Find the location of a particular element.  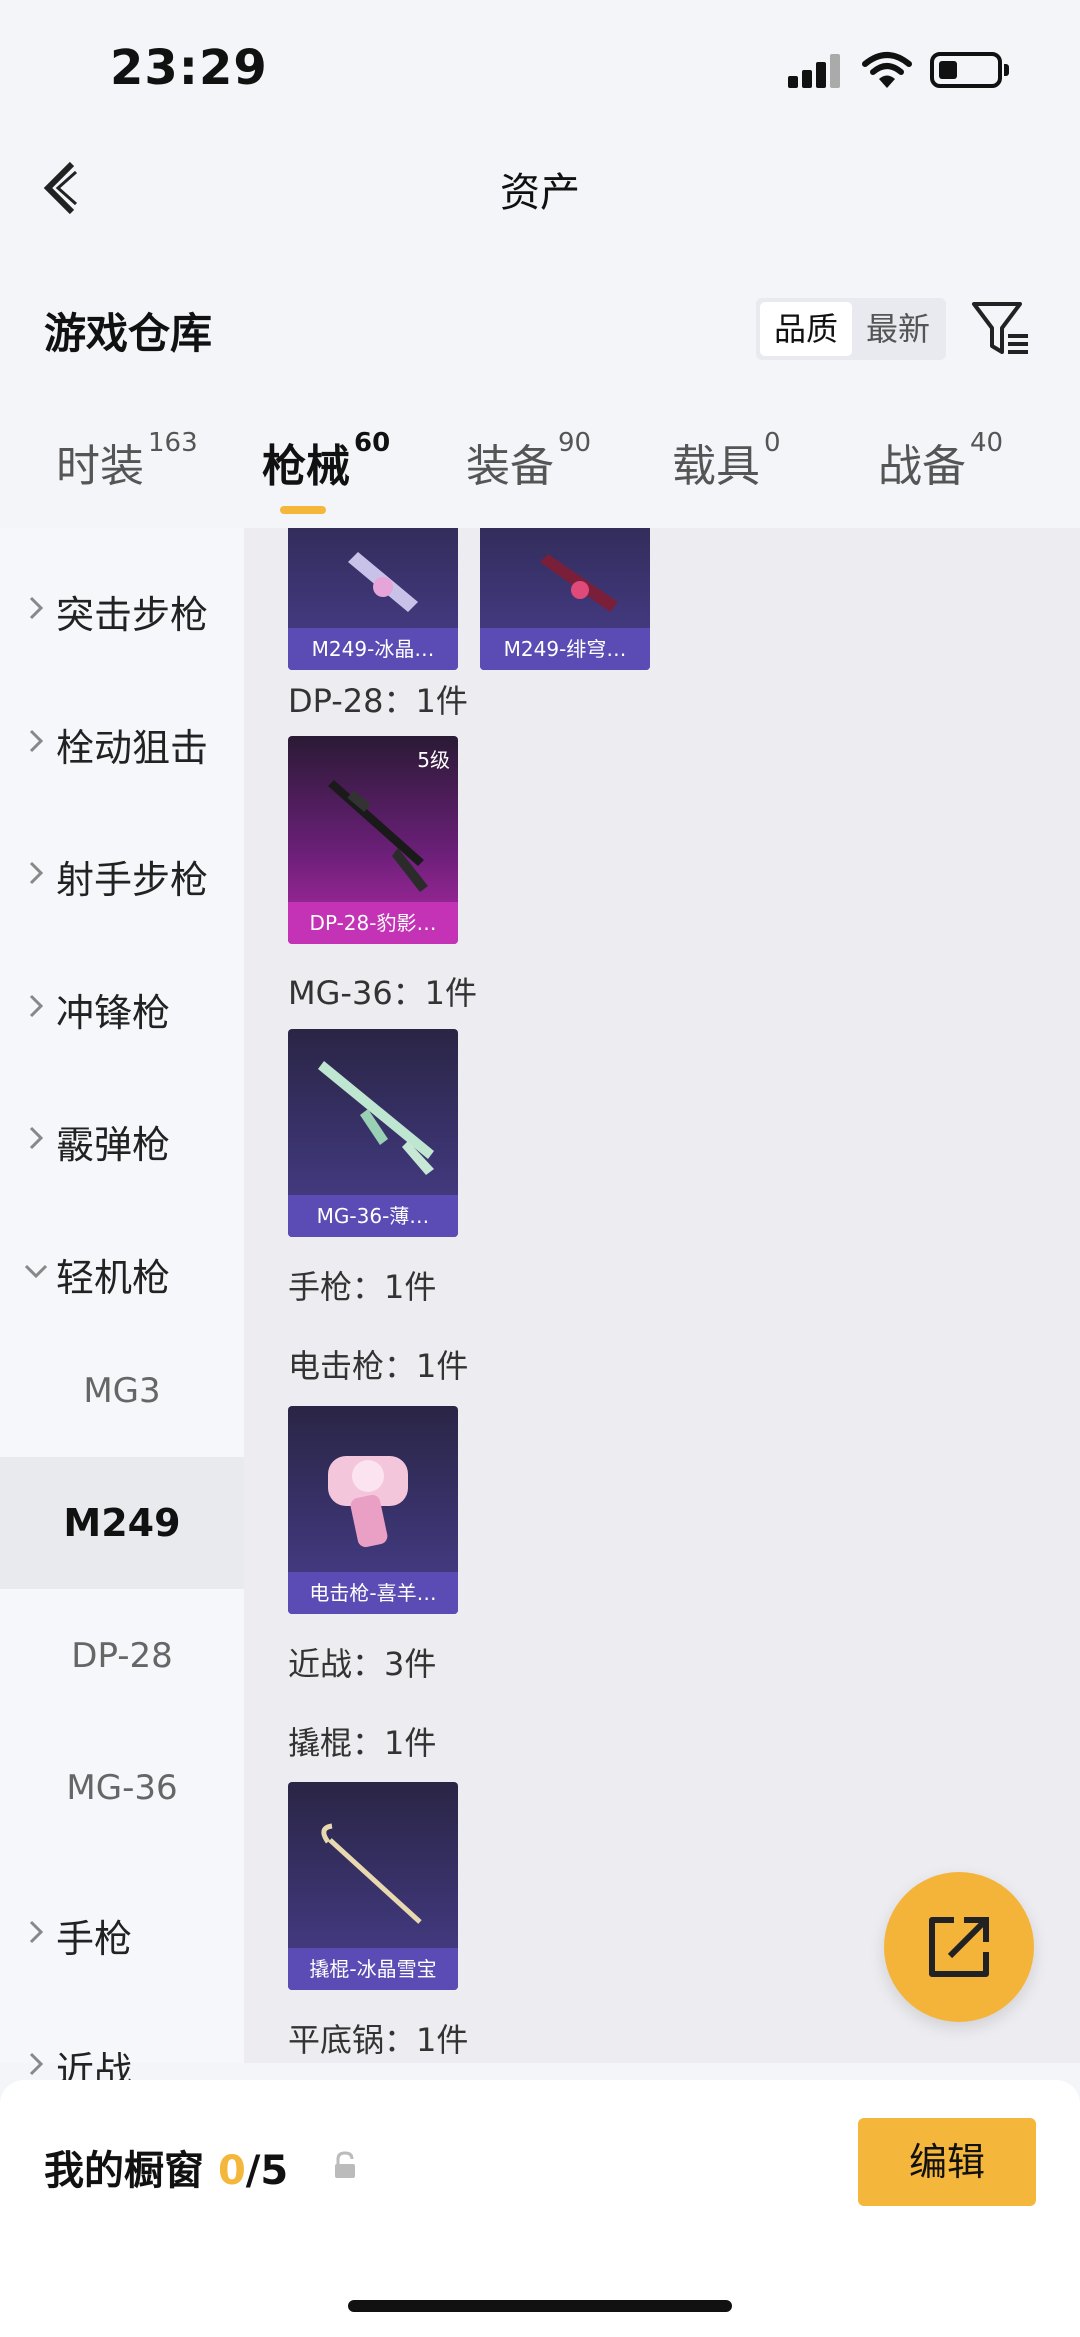

home-indicator is located at coordinates (540, 2306).